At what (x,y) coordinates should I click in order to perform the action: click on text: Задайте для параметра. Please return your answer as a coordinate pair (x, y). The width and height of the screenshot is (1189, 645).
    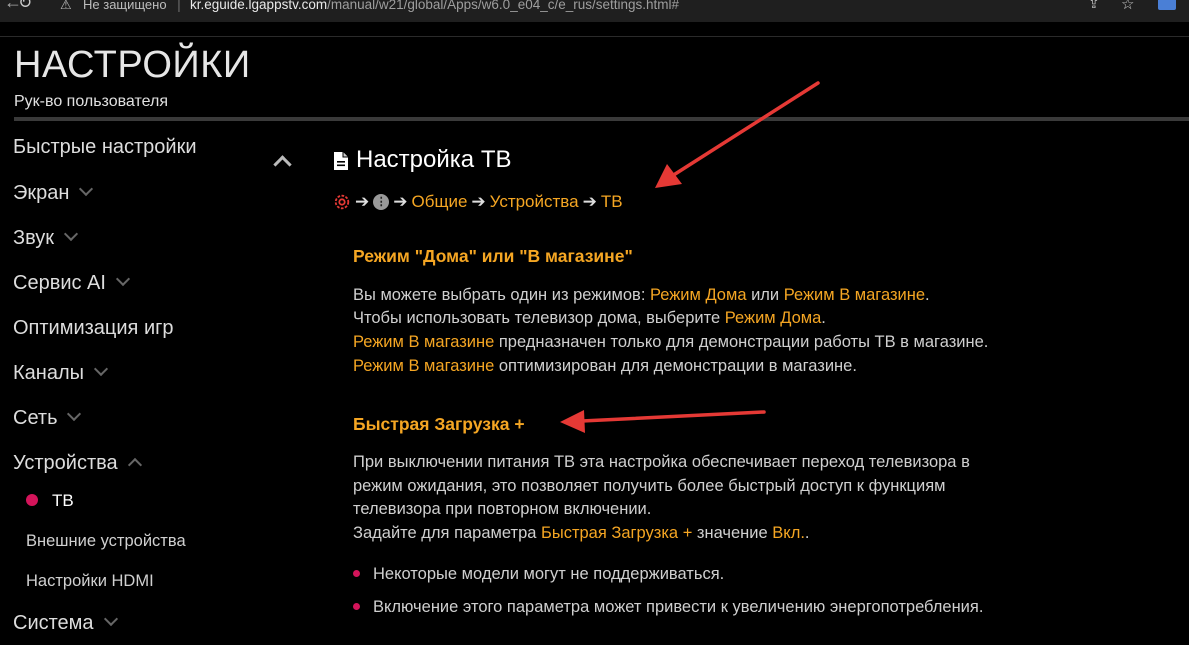
    Looking at the image, I should click on (447, 533).